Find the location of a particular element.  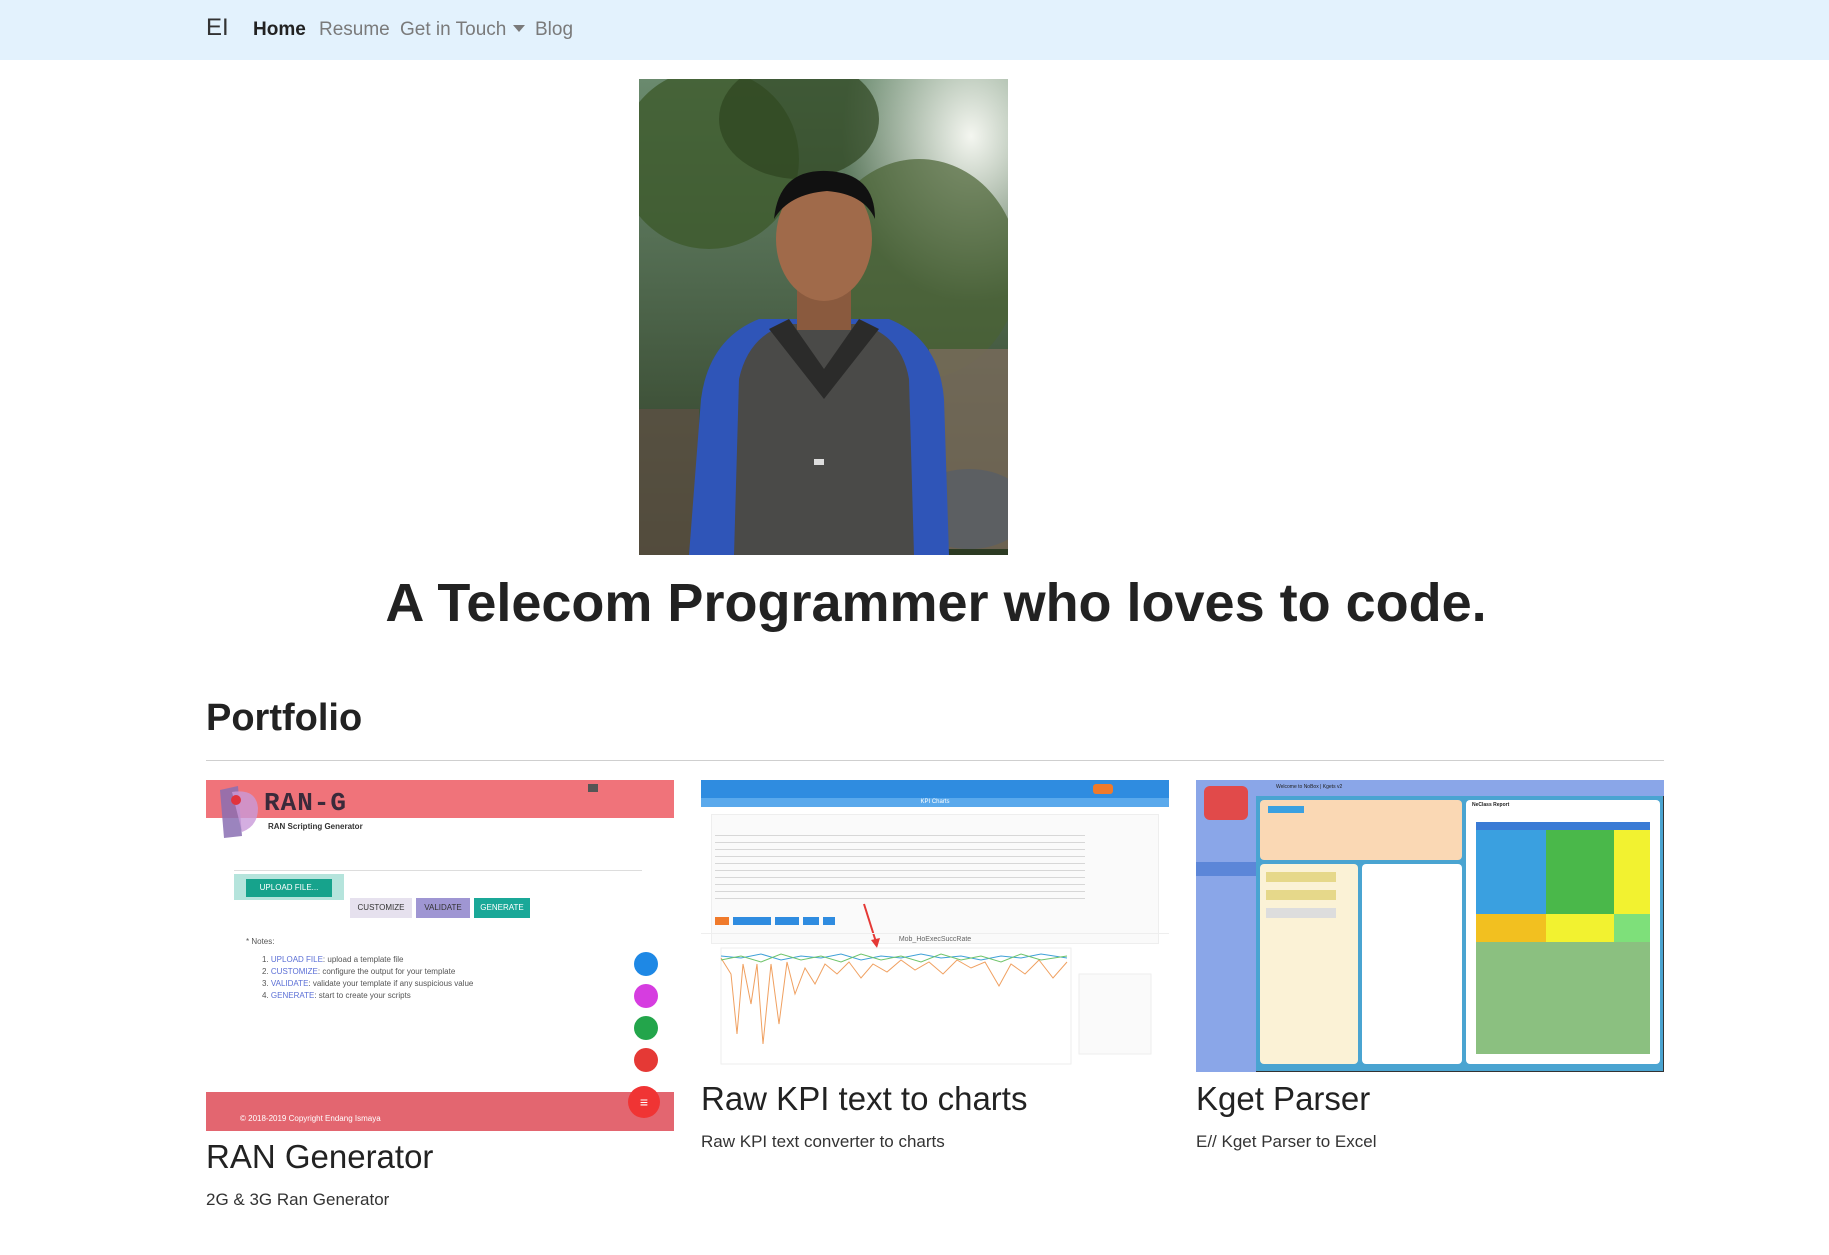

rang-fab-blue-icon is located at coordinates (646, 964).